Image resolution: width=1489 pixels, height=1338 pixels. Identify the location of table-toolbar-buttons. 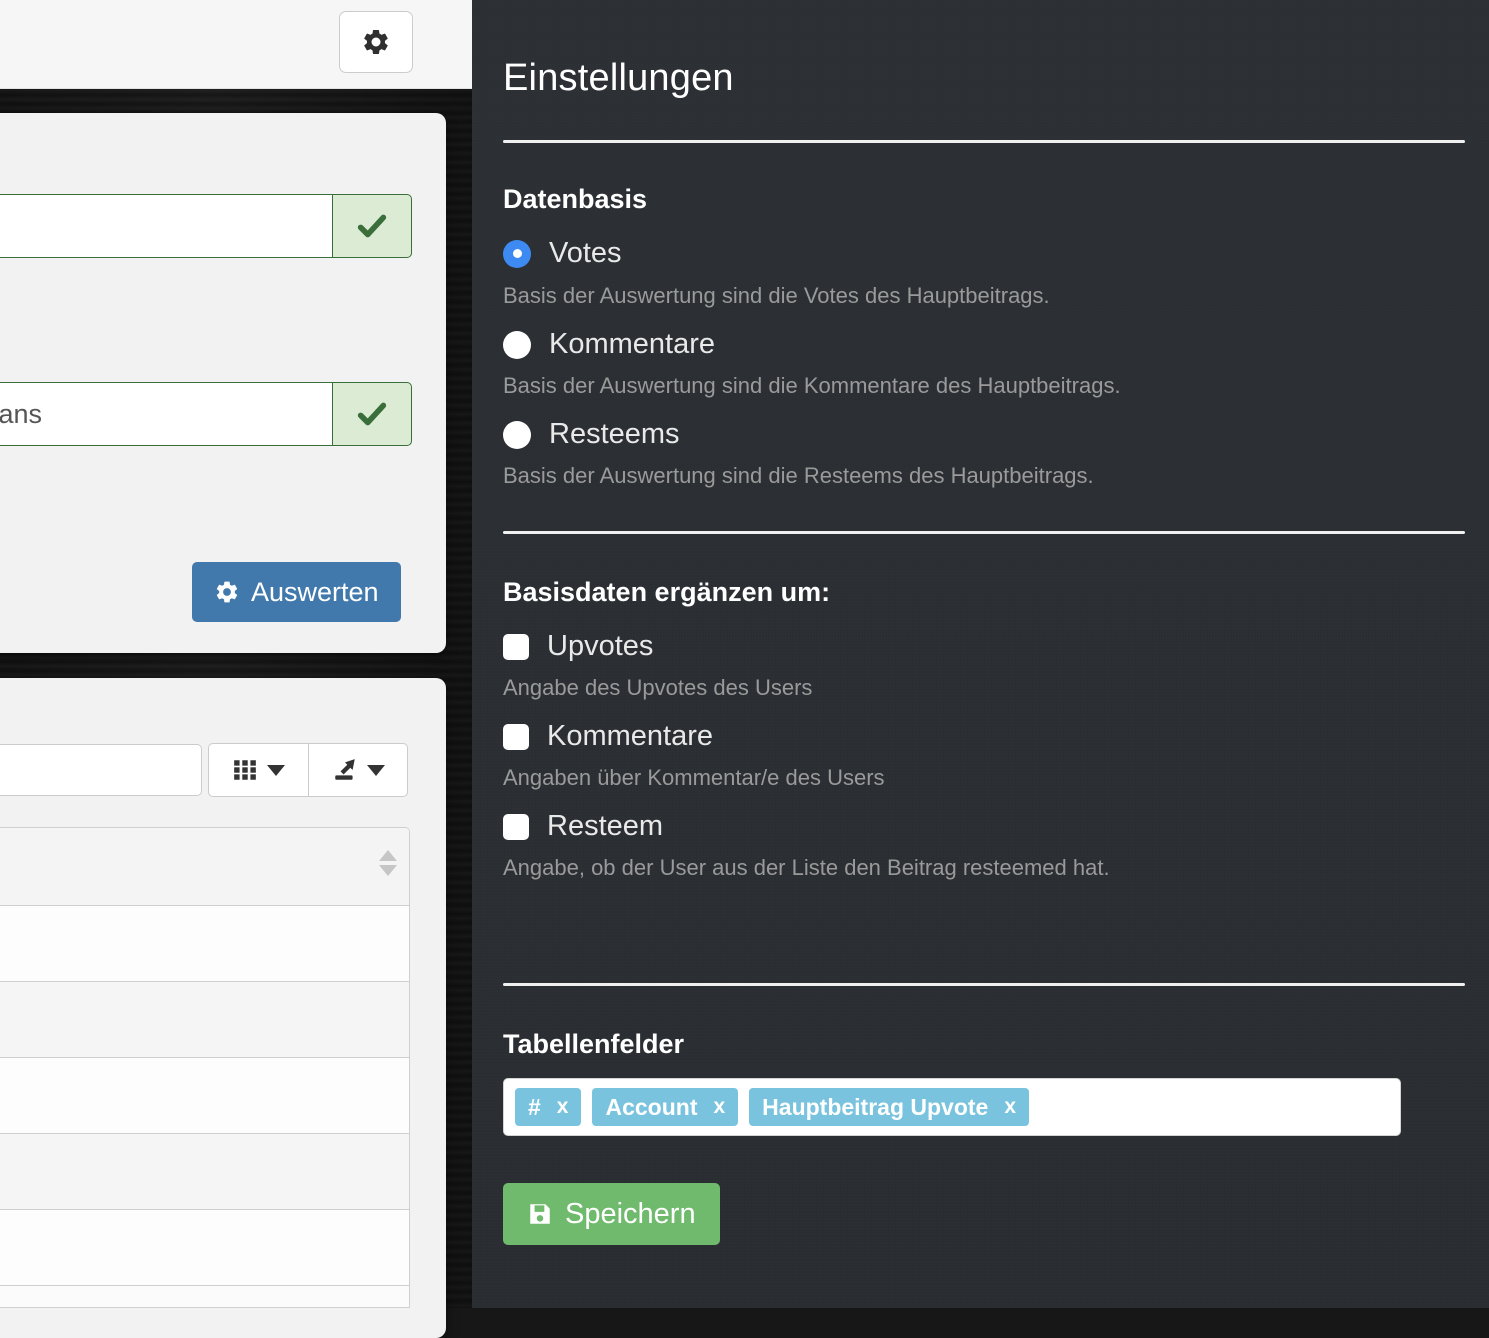
(308, 770).